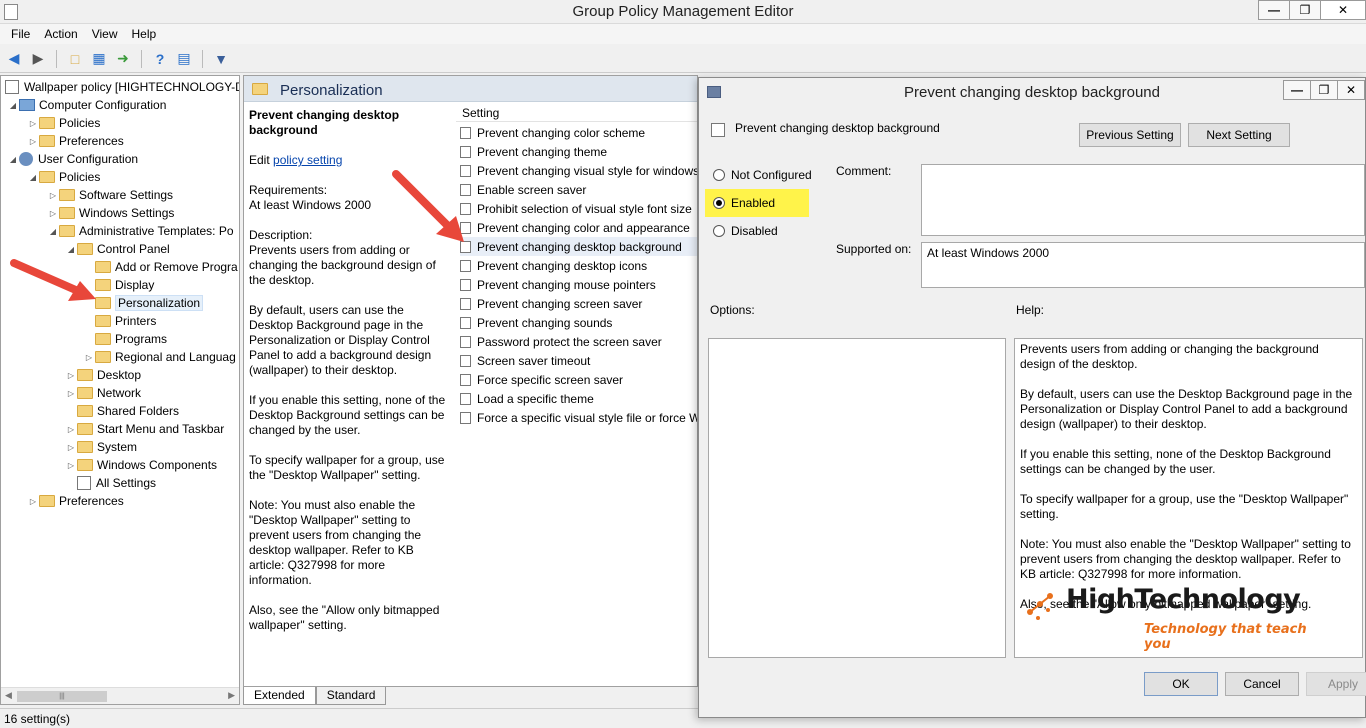  I want to click on setting-column-header: Setting, so click(576, 112).